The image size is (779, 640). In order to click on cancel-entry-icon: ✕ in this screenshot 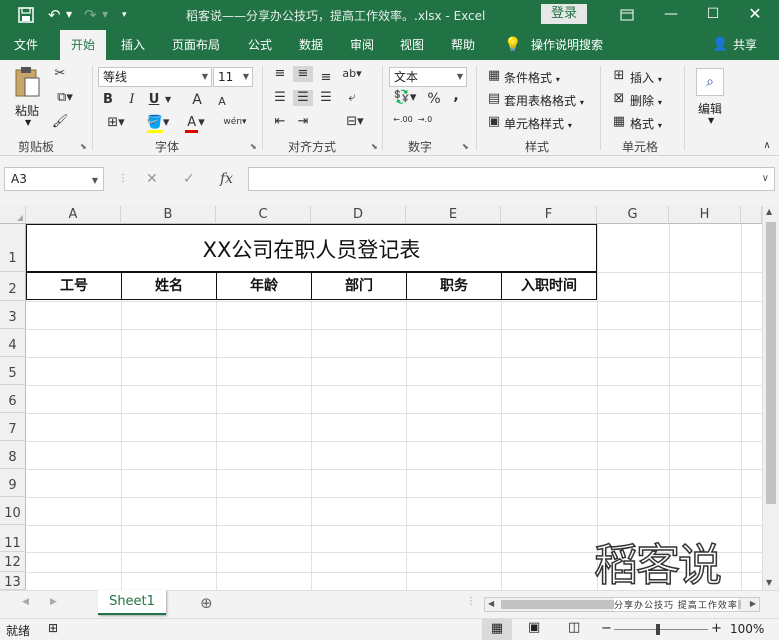, I will do `click(152, 179)`.